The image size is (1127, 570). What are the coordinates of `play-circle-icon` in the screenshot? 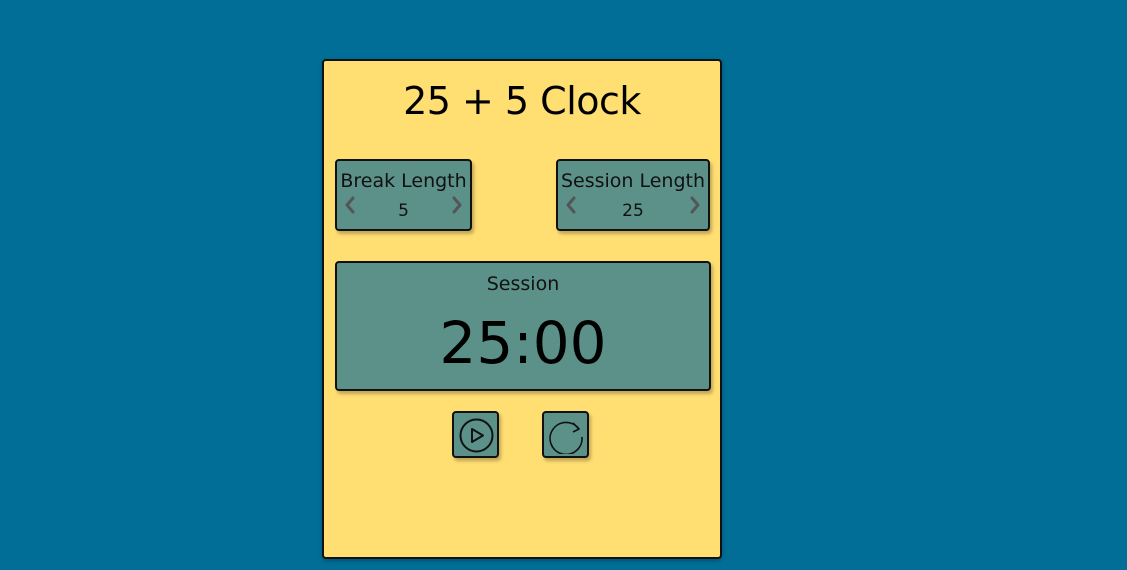 It's located at (476, 435).